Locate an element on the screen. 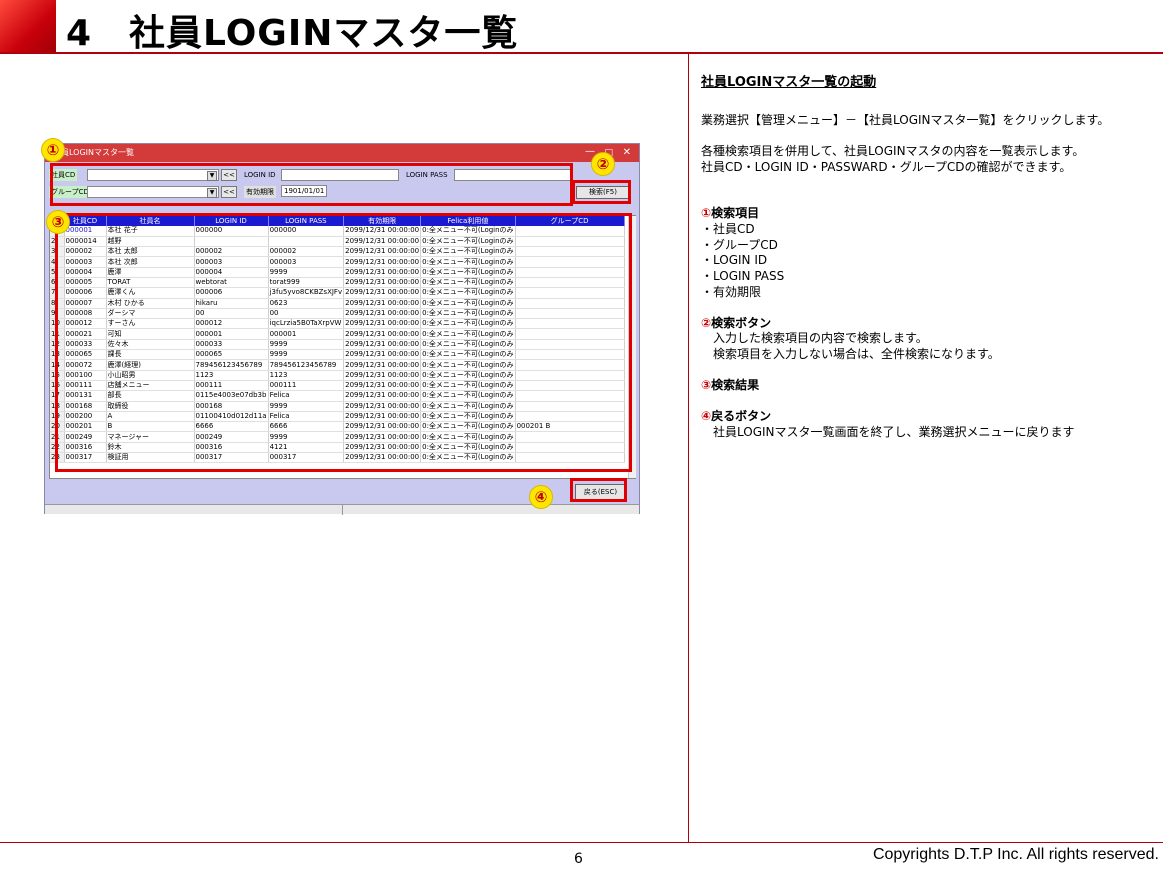 The width and height of the screenshot is (1163, 869). section-search-button: ②検索ボタン is located at coordinates (736, 323).